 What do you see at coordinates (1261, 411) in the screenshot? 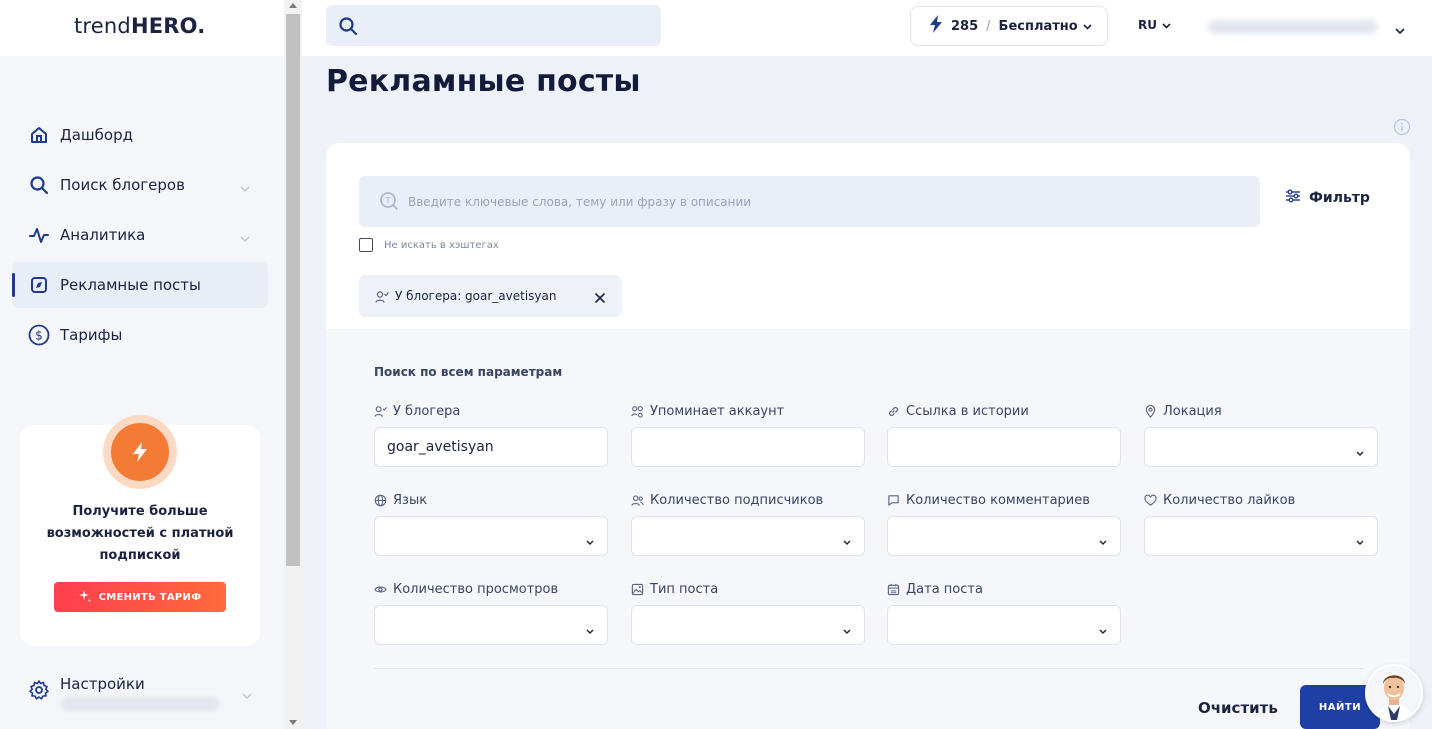
I see `field-label: Локация` at bounding box center [1261, 411].